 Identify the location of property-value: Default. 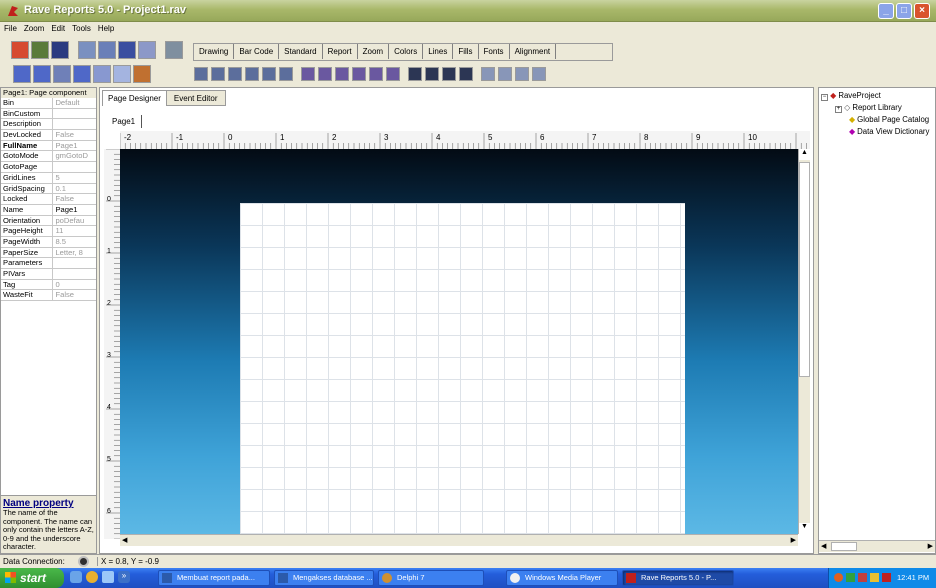
(74, 103).